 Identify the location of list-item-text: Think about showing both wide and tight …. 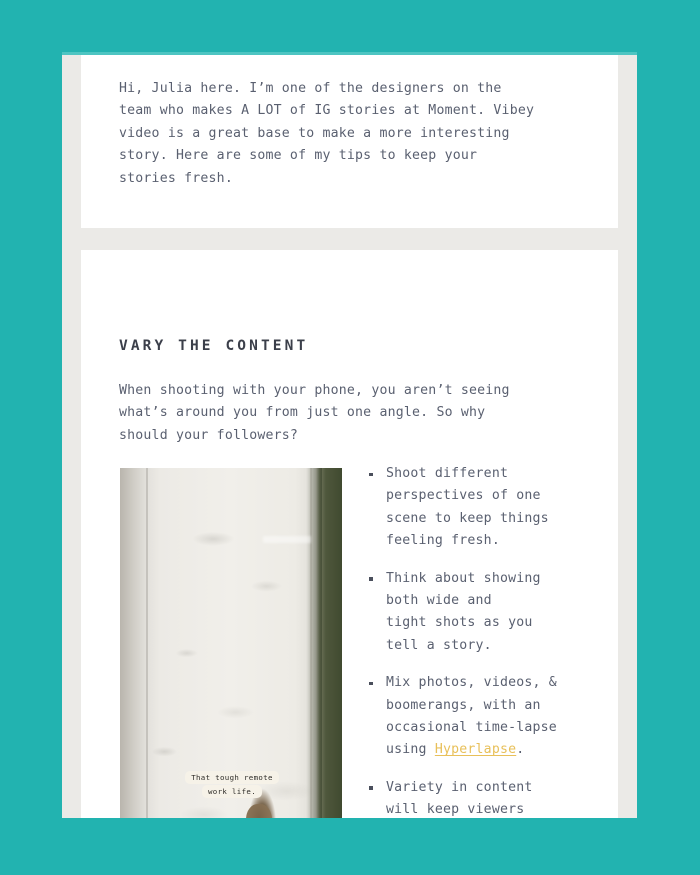
(463, 611).